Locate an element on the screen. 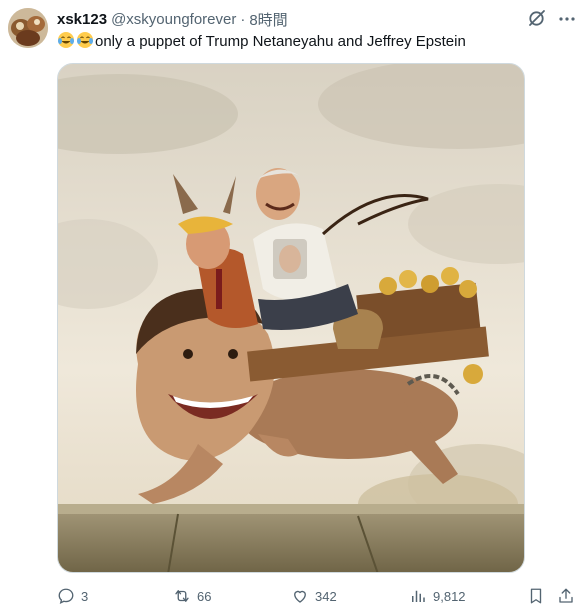 The image size is (585, 613). avatar-image is located at coordinates (28, 28).